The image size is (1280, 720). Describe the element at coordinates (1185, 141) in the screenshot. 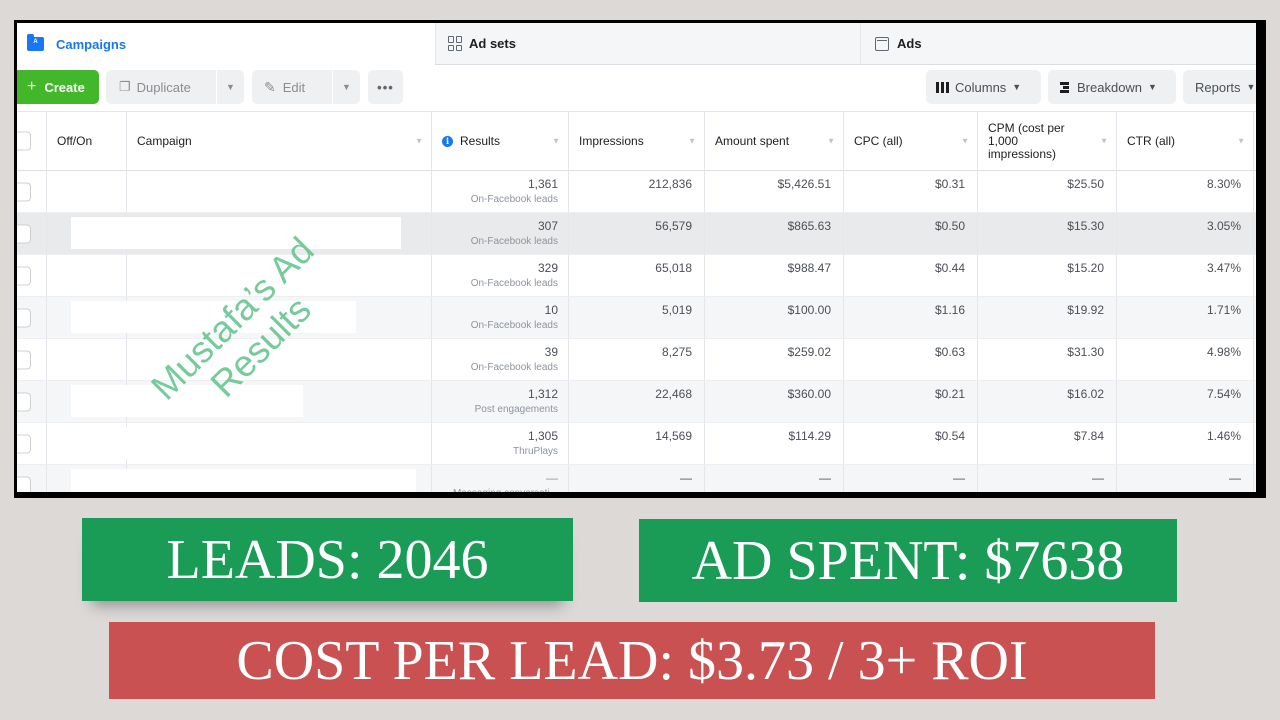

I see `header-ctr: CTR (all) ▼` at that location.